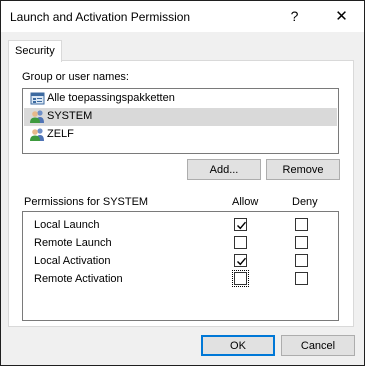  I want to click on deny-checkbox-remote-activation, so click(301, 278).